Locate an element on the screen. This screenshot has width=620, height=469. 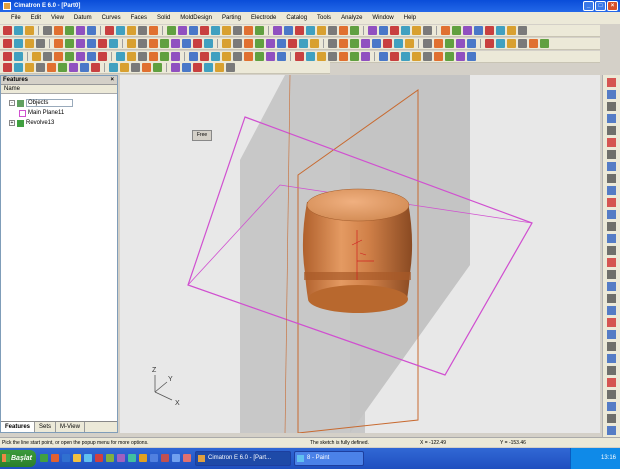
menu-edit: Edit is located at coordinates (36, 18).